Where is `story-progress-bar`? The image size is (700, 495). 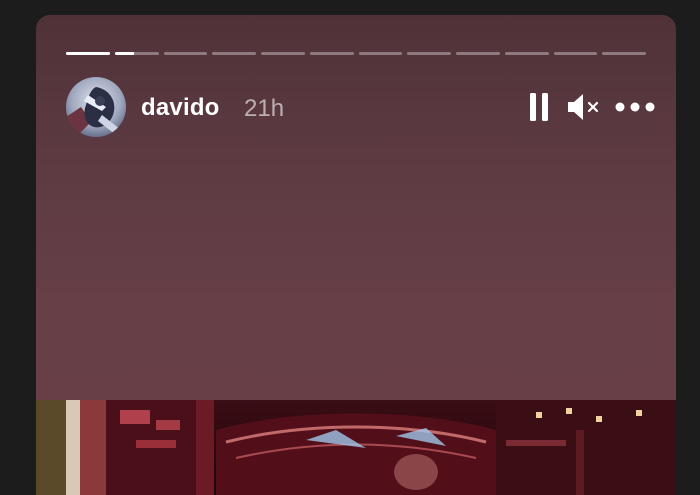 story-progress-bar is located at coordinates (356, 53).